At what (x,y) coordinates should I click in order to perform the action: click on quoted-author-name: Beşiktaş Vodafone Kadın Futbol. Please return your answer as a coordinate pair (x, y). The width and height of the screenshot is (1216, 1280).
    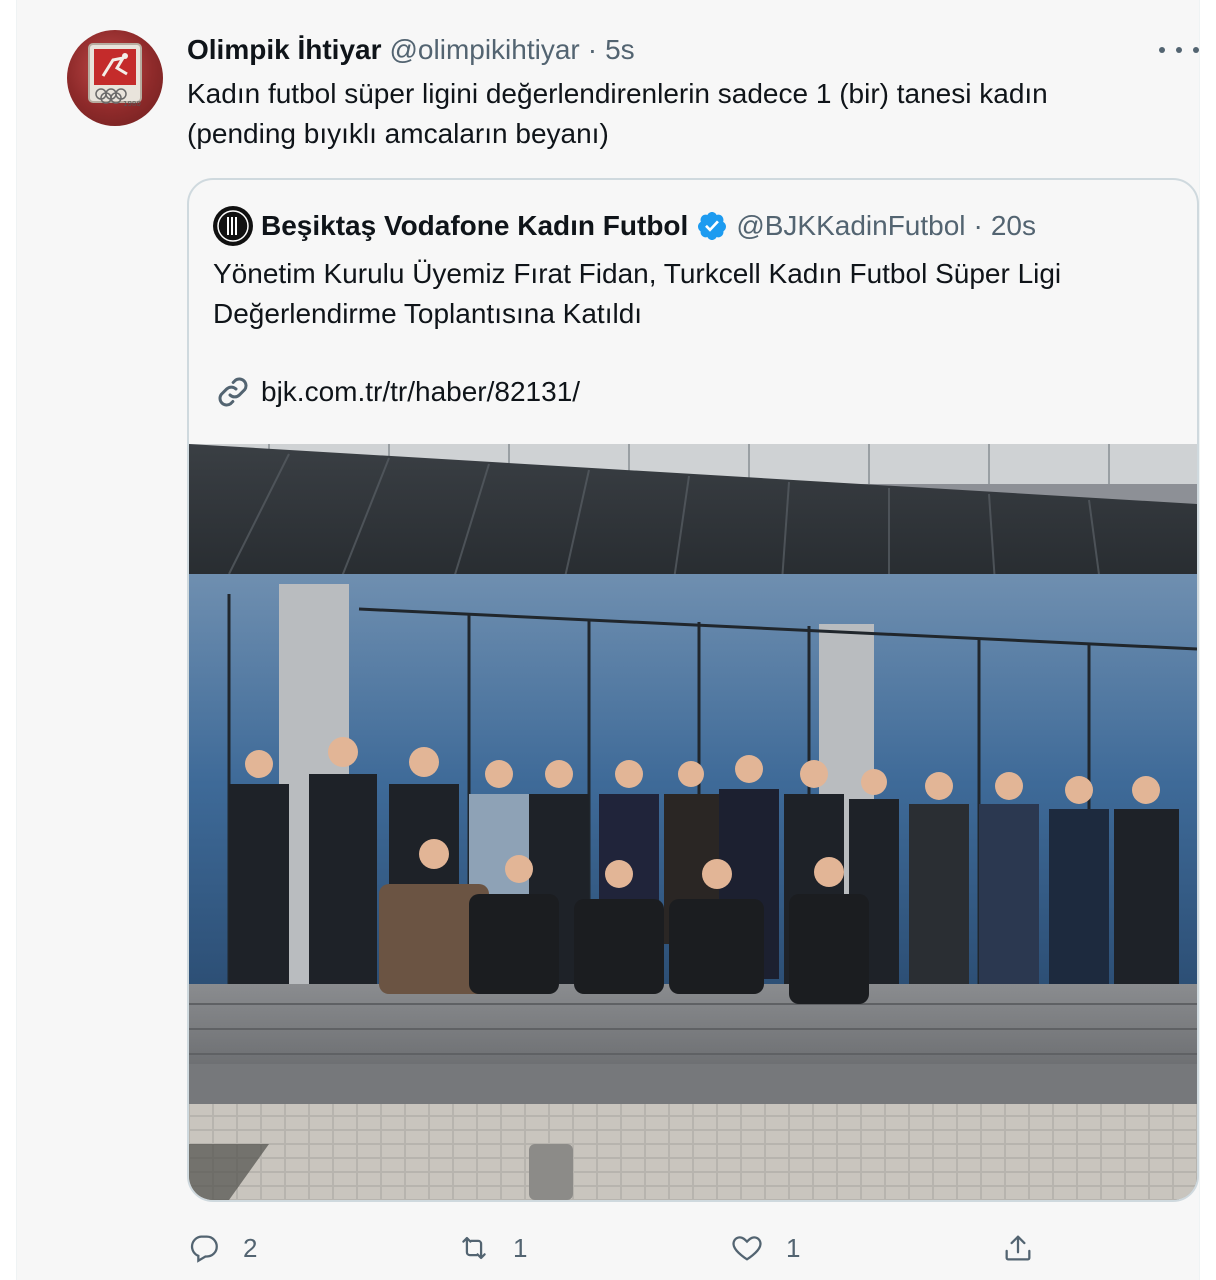
    Looking at the image, I should click on (474, 226).